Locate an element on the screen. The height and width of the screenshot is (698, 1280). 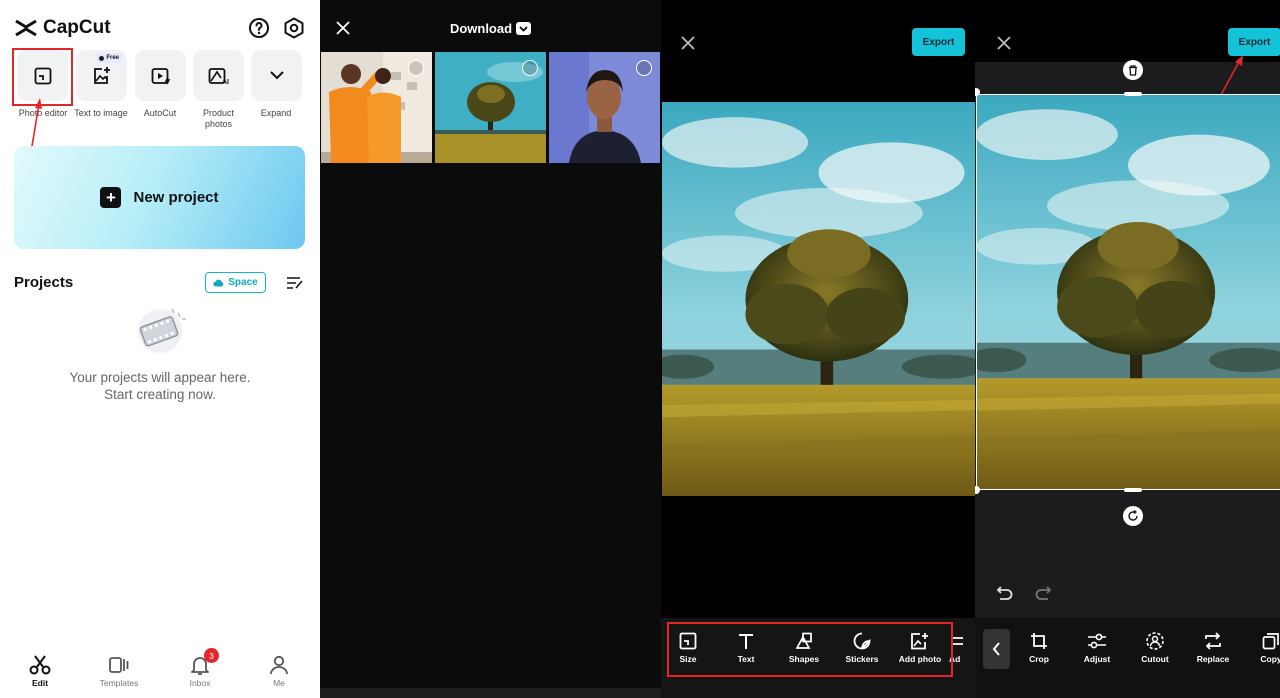
nav-inbox-label: Inbox is located at coordinates (200, 683).